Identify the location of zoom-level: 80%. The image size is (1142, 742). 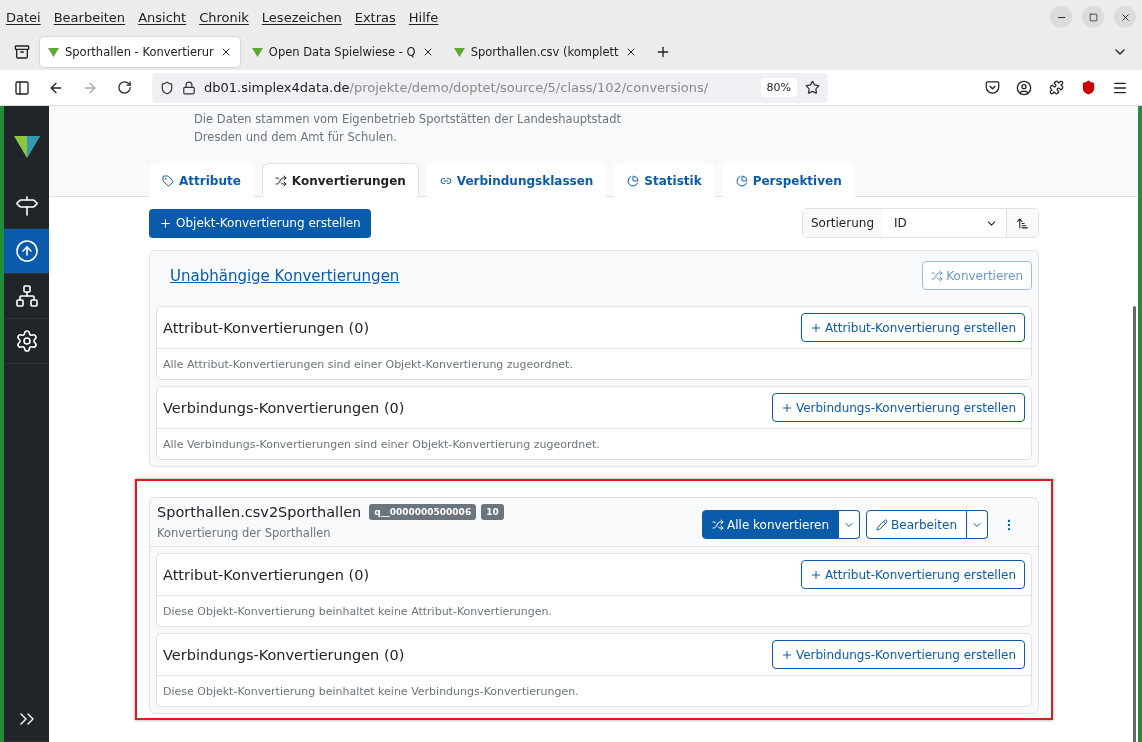
(778, 87).